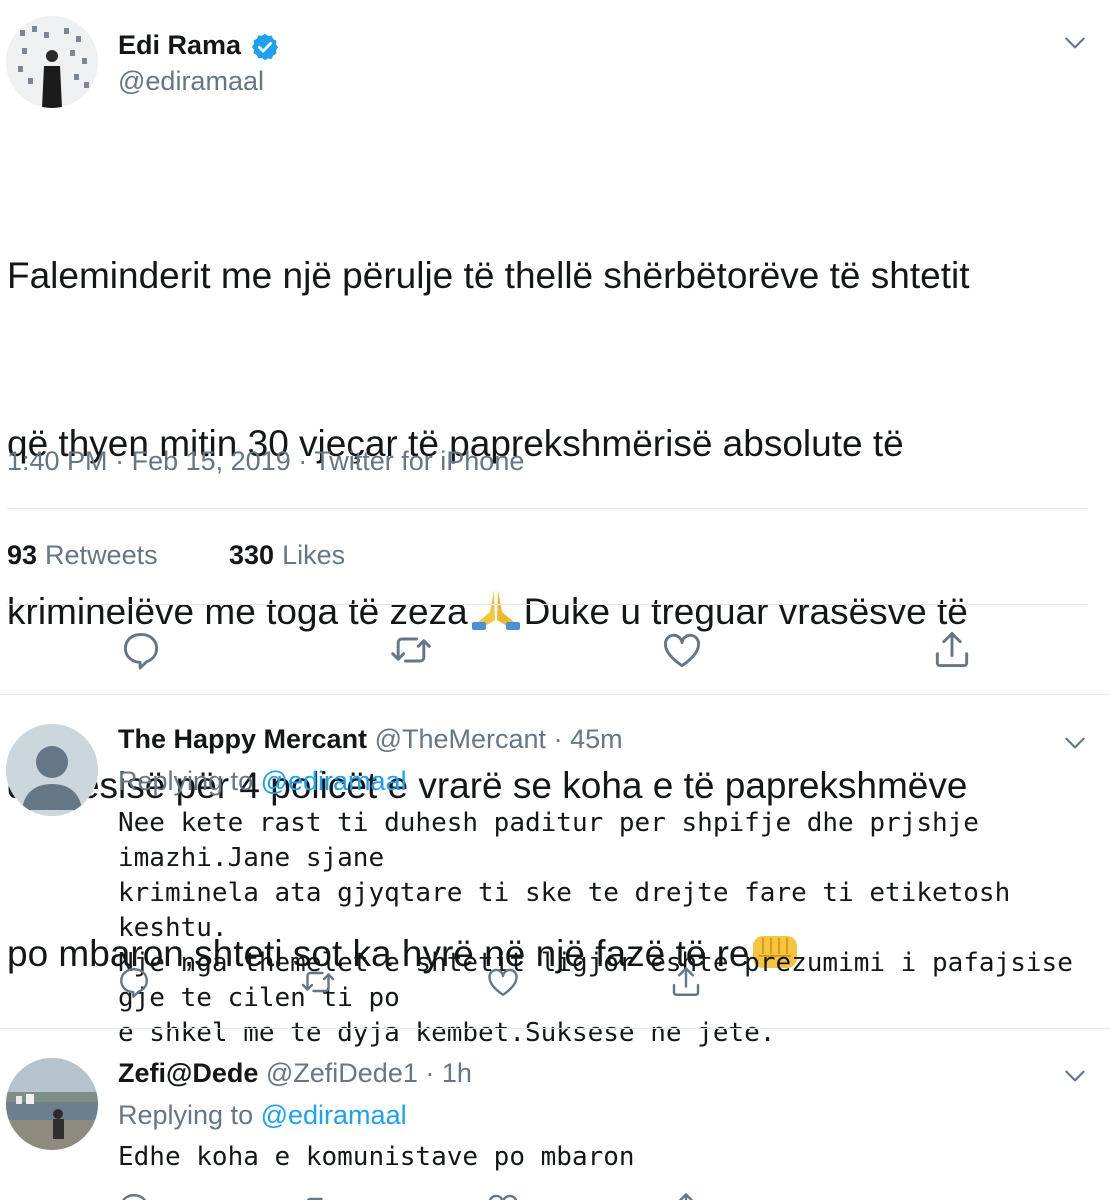  Describe the element at coordinates (342, 1073) in the screenshot. I see `reply-author-handle: @ZefiDede1` at that location.